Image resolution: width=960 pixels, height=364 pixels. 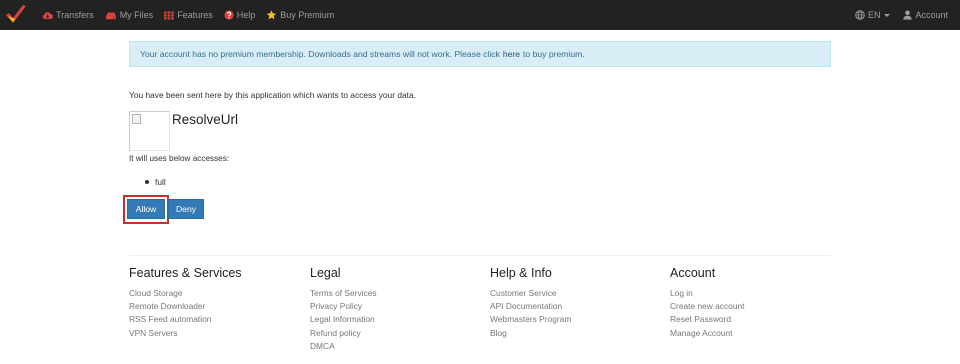 What do you see at coordinates (931, 15) in the screenshot?
I see `account-label: Account` at bounding box center [931, 15].